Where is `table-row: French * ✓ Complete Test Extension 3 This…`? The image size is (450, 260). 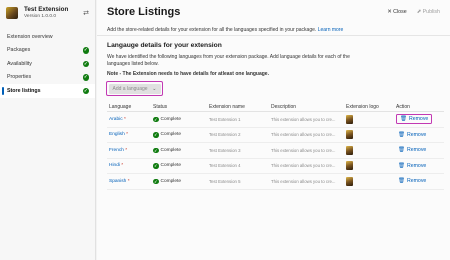 table-row: French * ✓ Complete Test Extension 3 This… is located at coordinates (275, 151).